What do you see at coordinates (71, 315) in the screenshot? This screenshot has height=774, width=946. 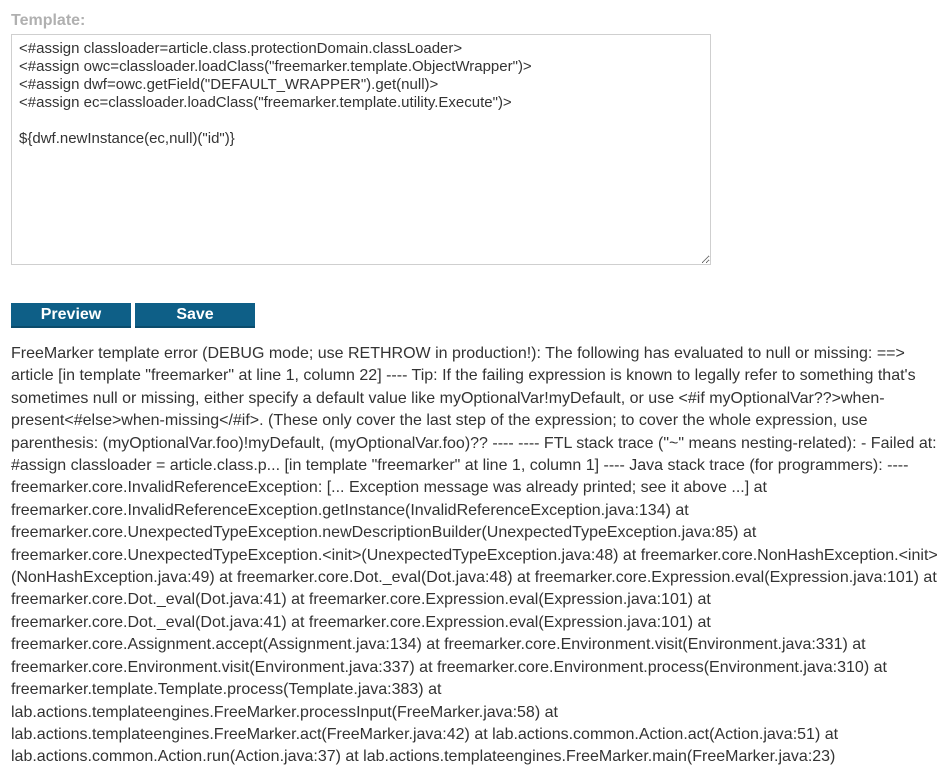 I see `preview-button: Preview` at bounding box center [71, 315].